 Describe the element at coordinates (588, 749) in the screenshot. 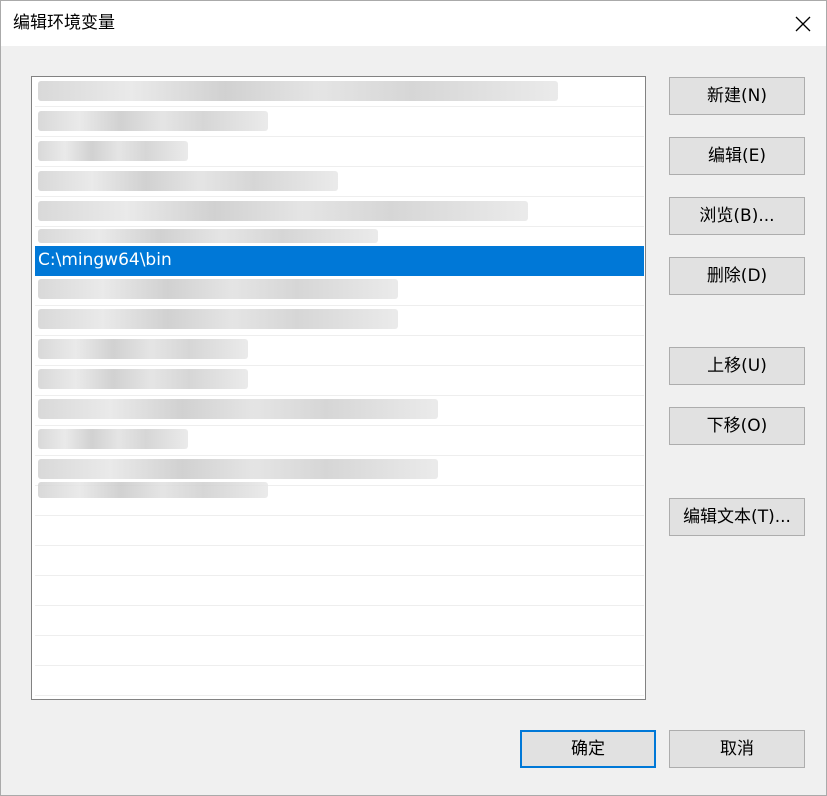

I see `ok-button: 确定` at that location.